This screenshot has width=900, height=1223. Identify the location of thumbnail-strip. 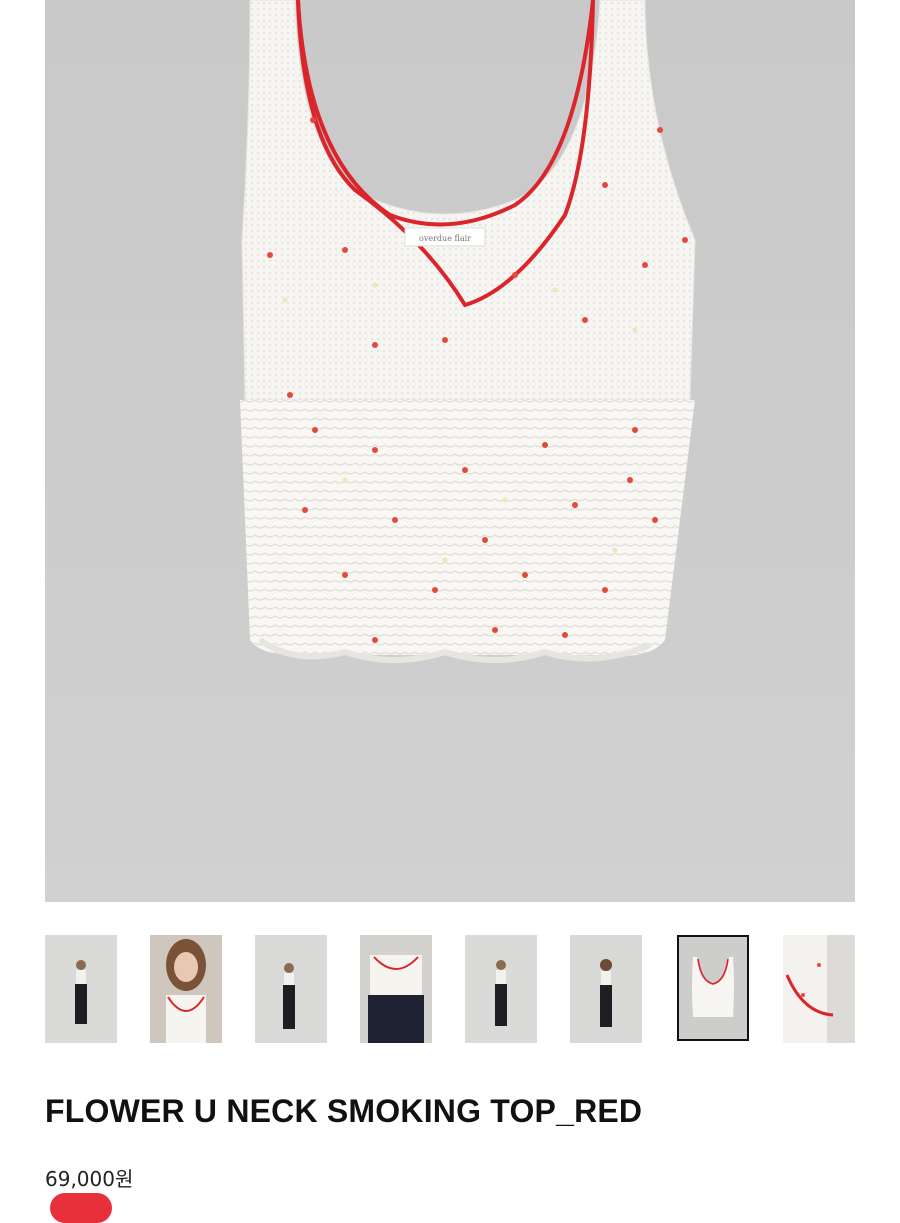
(450, 990).